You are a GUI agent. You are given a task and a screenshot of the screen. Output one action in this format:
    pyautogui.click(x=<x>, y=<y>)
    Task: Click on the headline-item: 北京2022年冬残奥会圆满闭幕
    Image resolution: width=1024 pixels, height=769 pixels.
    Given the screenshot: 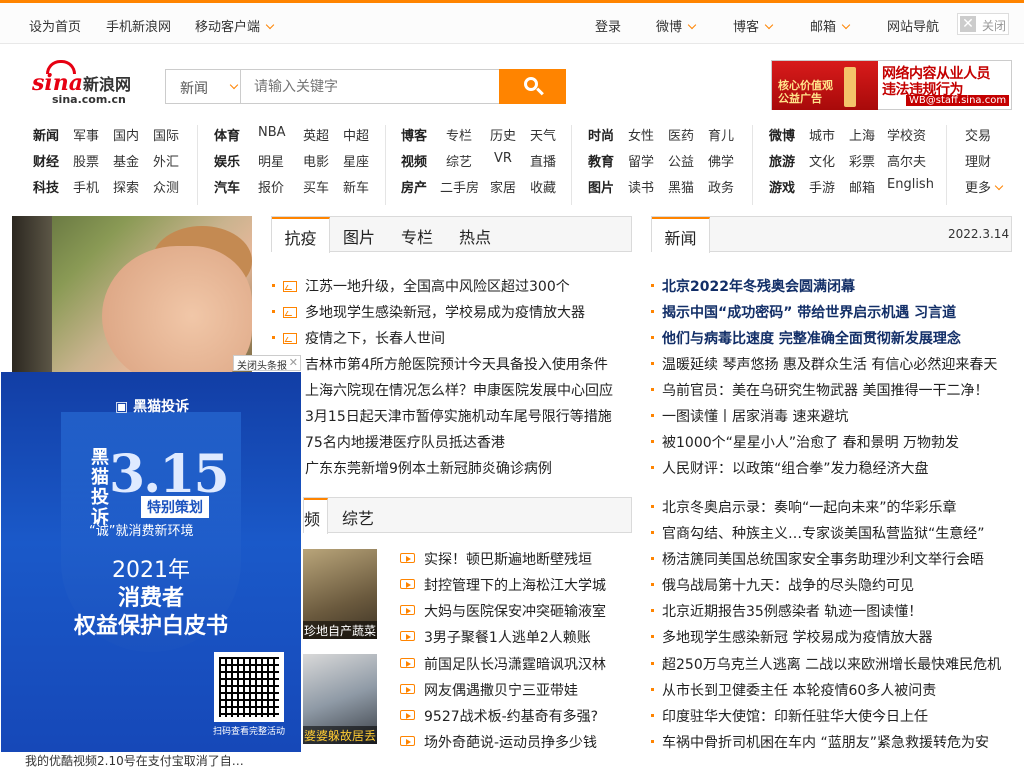 What is the action you would take?
    pyautogui.click(x=753, y=286)
    